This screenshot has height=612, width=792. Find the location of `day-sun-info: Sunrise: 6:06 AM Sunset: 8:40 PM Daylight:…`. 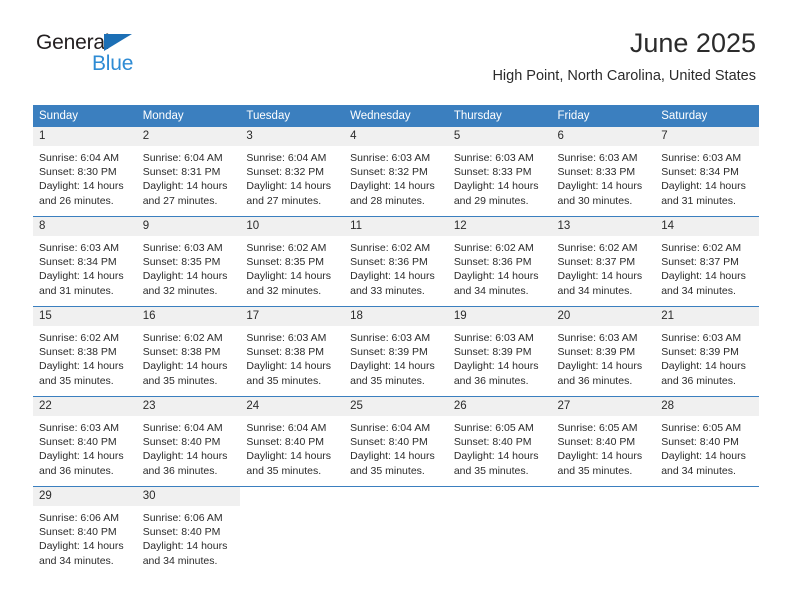

day-sun-info: Sunrise: 6:06 AM Sunset: 8:40 PM Daylight:… is located at coordinates (85, 537).